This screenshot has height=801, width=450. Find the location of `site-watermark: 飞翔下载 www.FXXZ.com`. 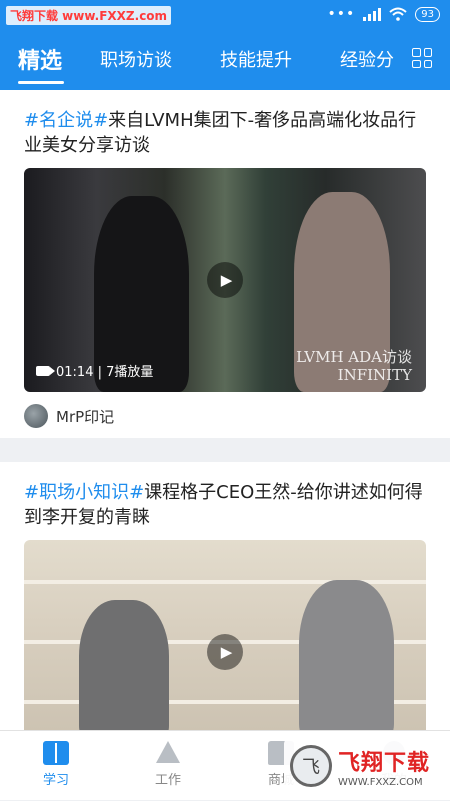

site-watermark: 飞翔下载 www.FXXZ.com is located at coordinates (89, 15).